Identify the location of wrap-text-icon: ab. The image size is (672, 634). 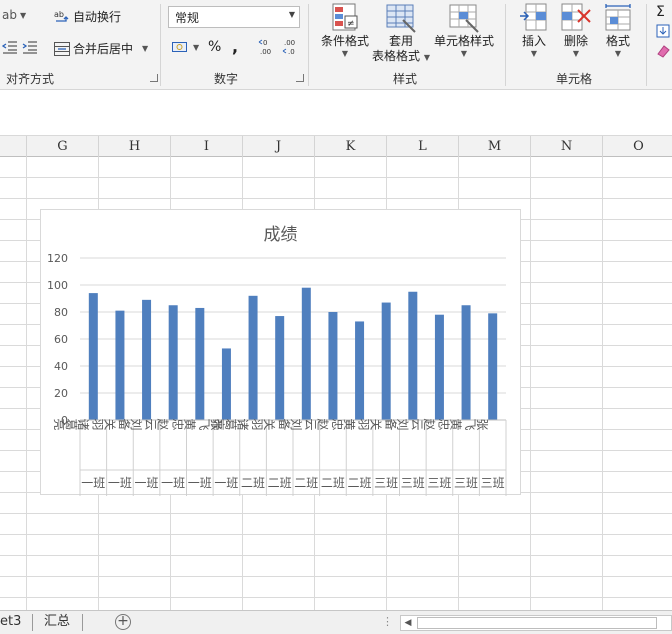
(61, 16).